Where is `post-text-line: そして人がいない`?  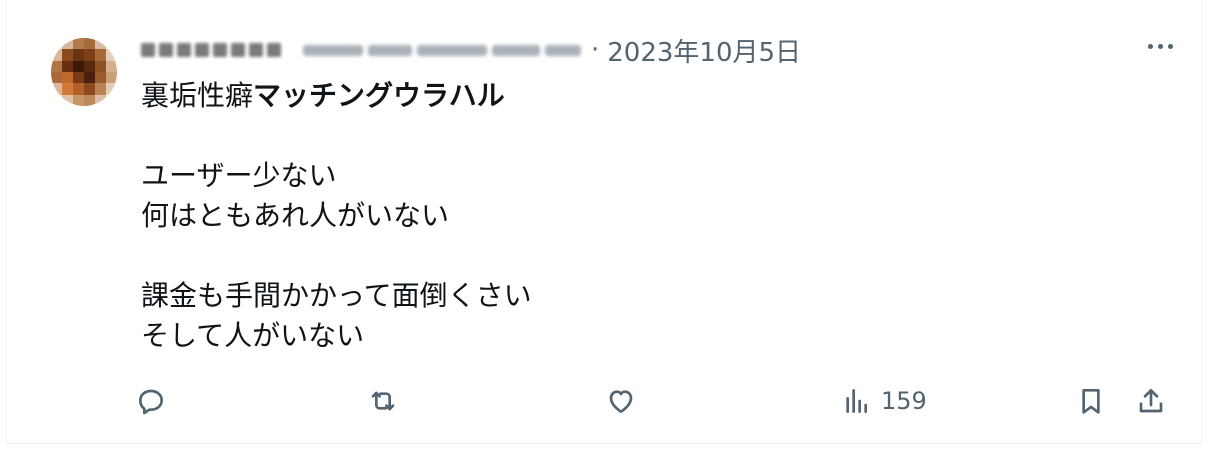 post-text-line: そして人がいない is located at coordinates (253, 335).